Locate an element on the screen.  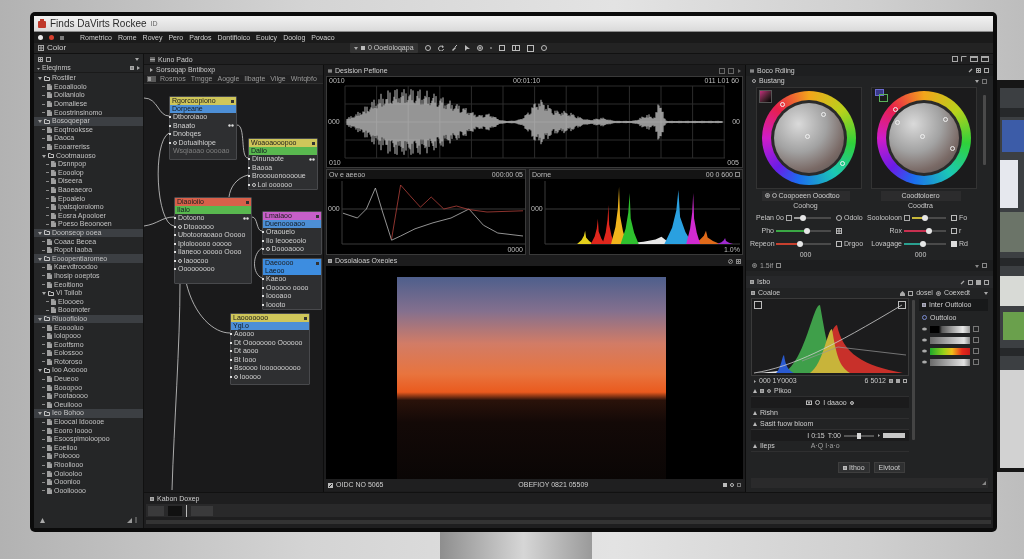
value-field is located at coordinates (894, 435).